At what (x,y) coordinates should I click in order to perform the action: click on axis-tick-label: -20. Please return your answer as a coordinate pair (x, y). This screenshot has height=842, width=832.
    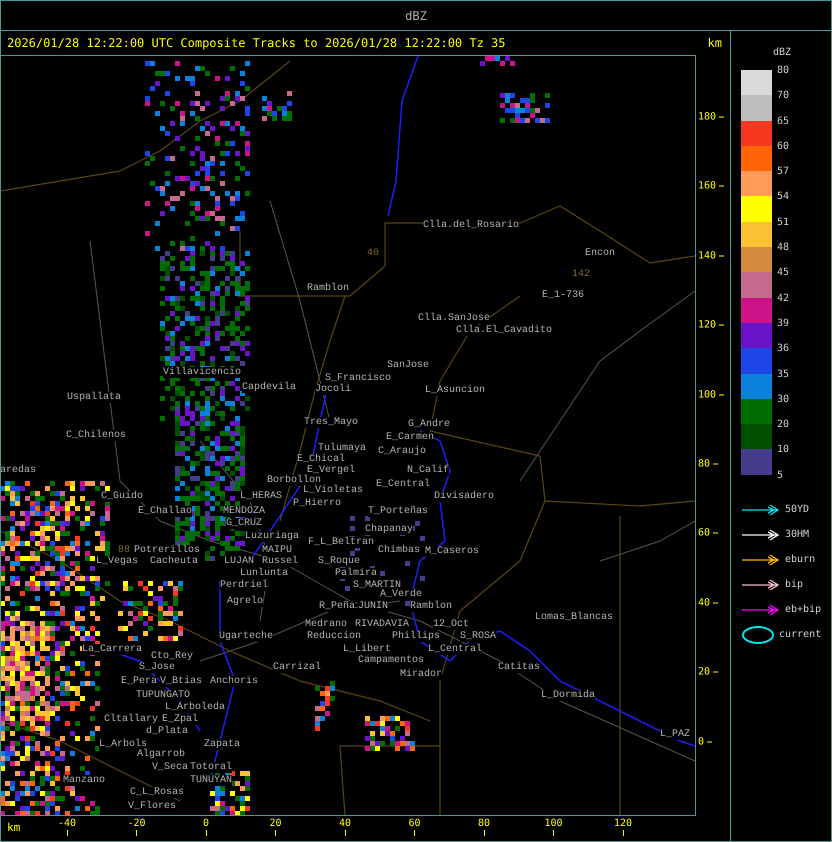
    Looking at the image, I should click on (136, 823).